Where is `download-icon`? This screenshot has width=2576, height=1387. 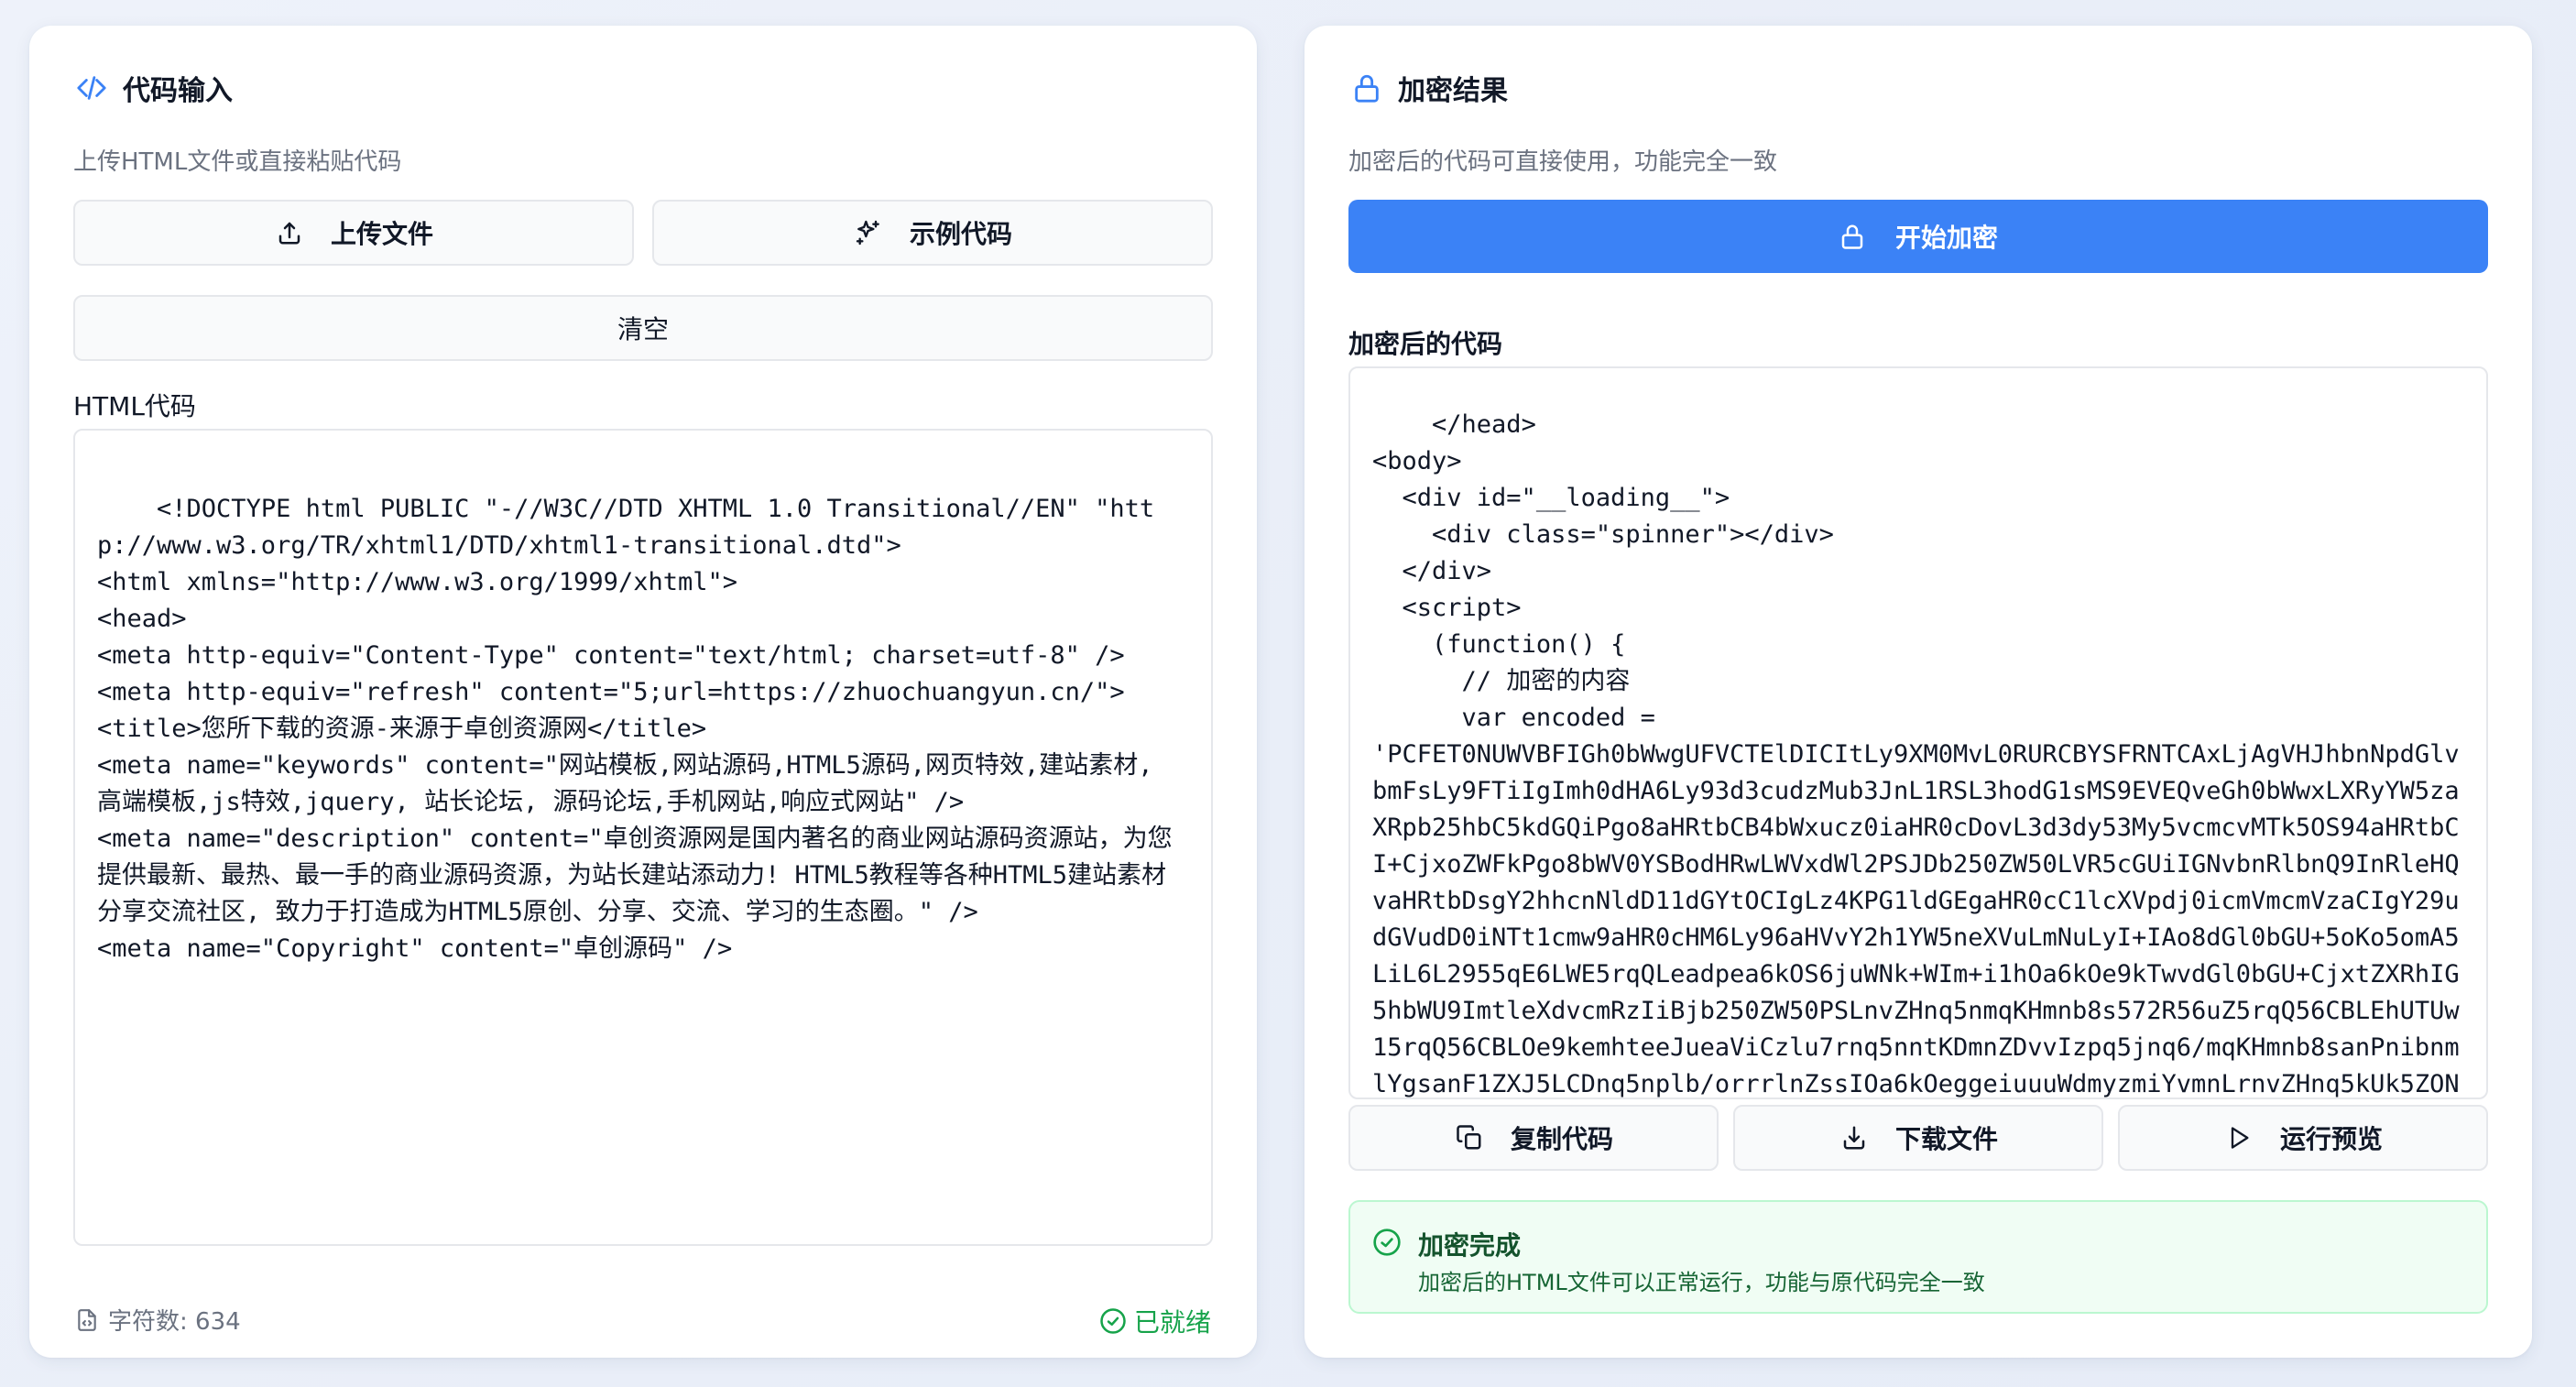 download-icon is located at coordinates (1855, 1137).